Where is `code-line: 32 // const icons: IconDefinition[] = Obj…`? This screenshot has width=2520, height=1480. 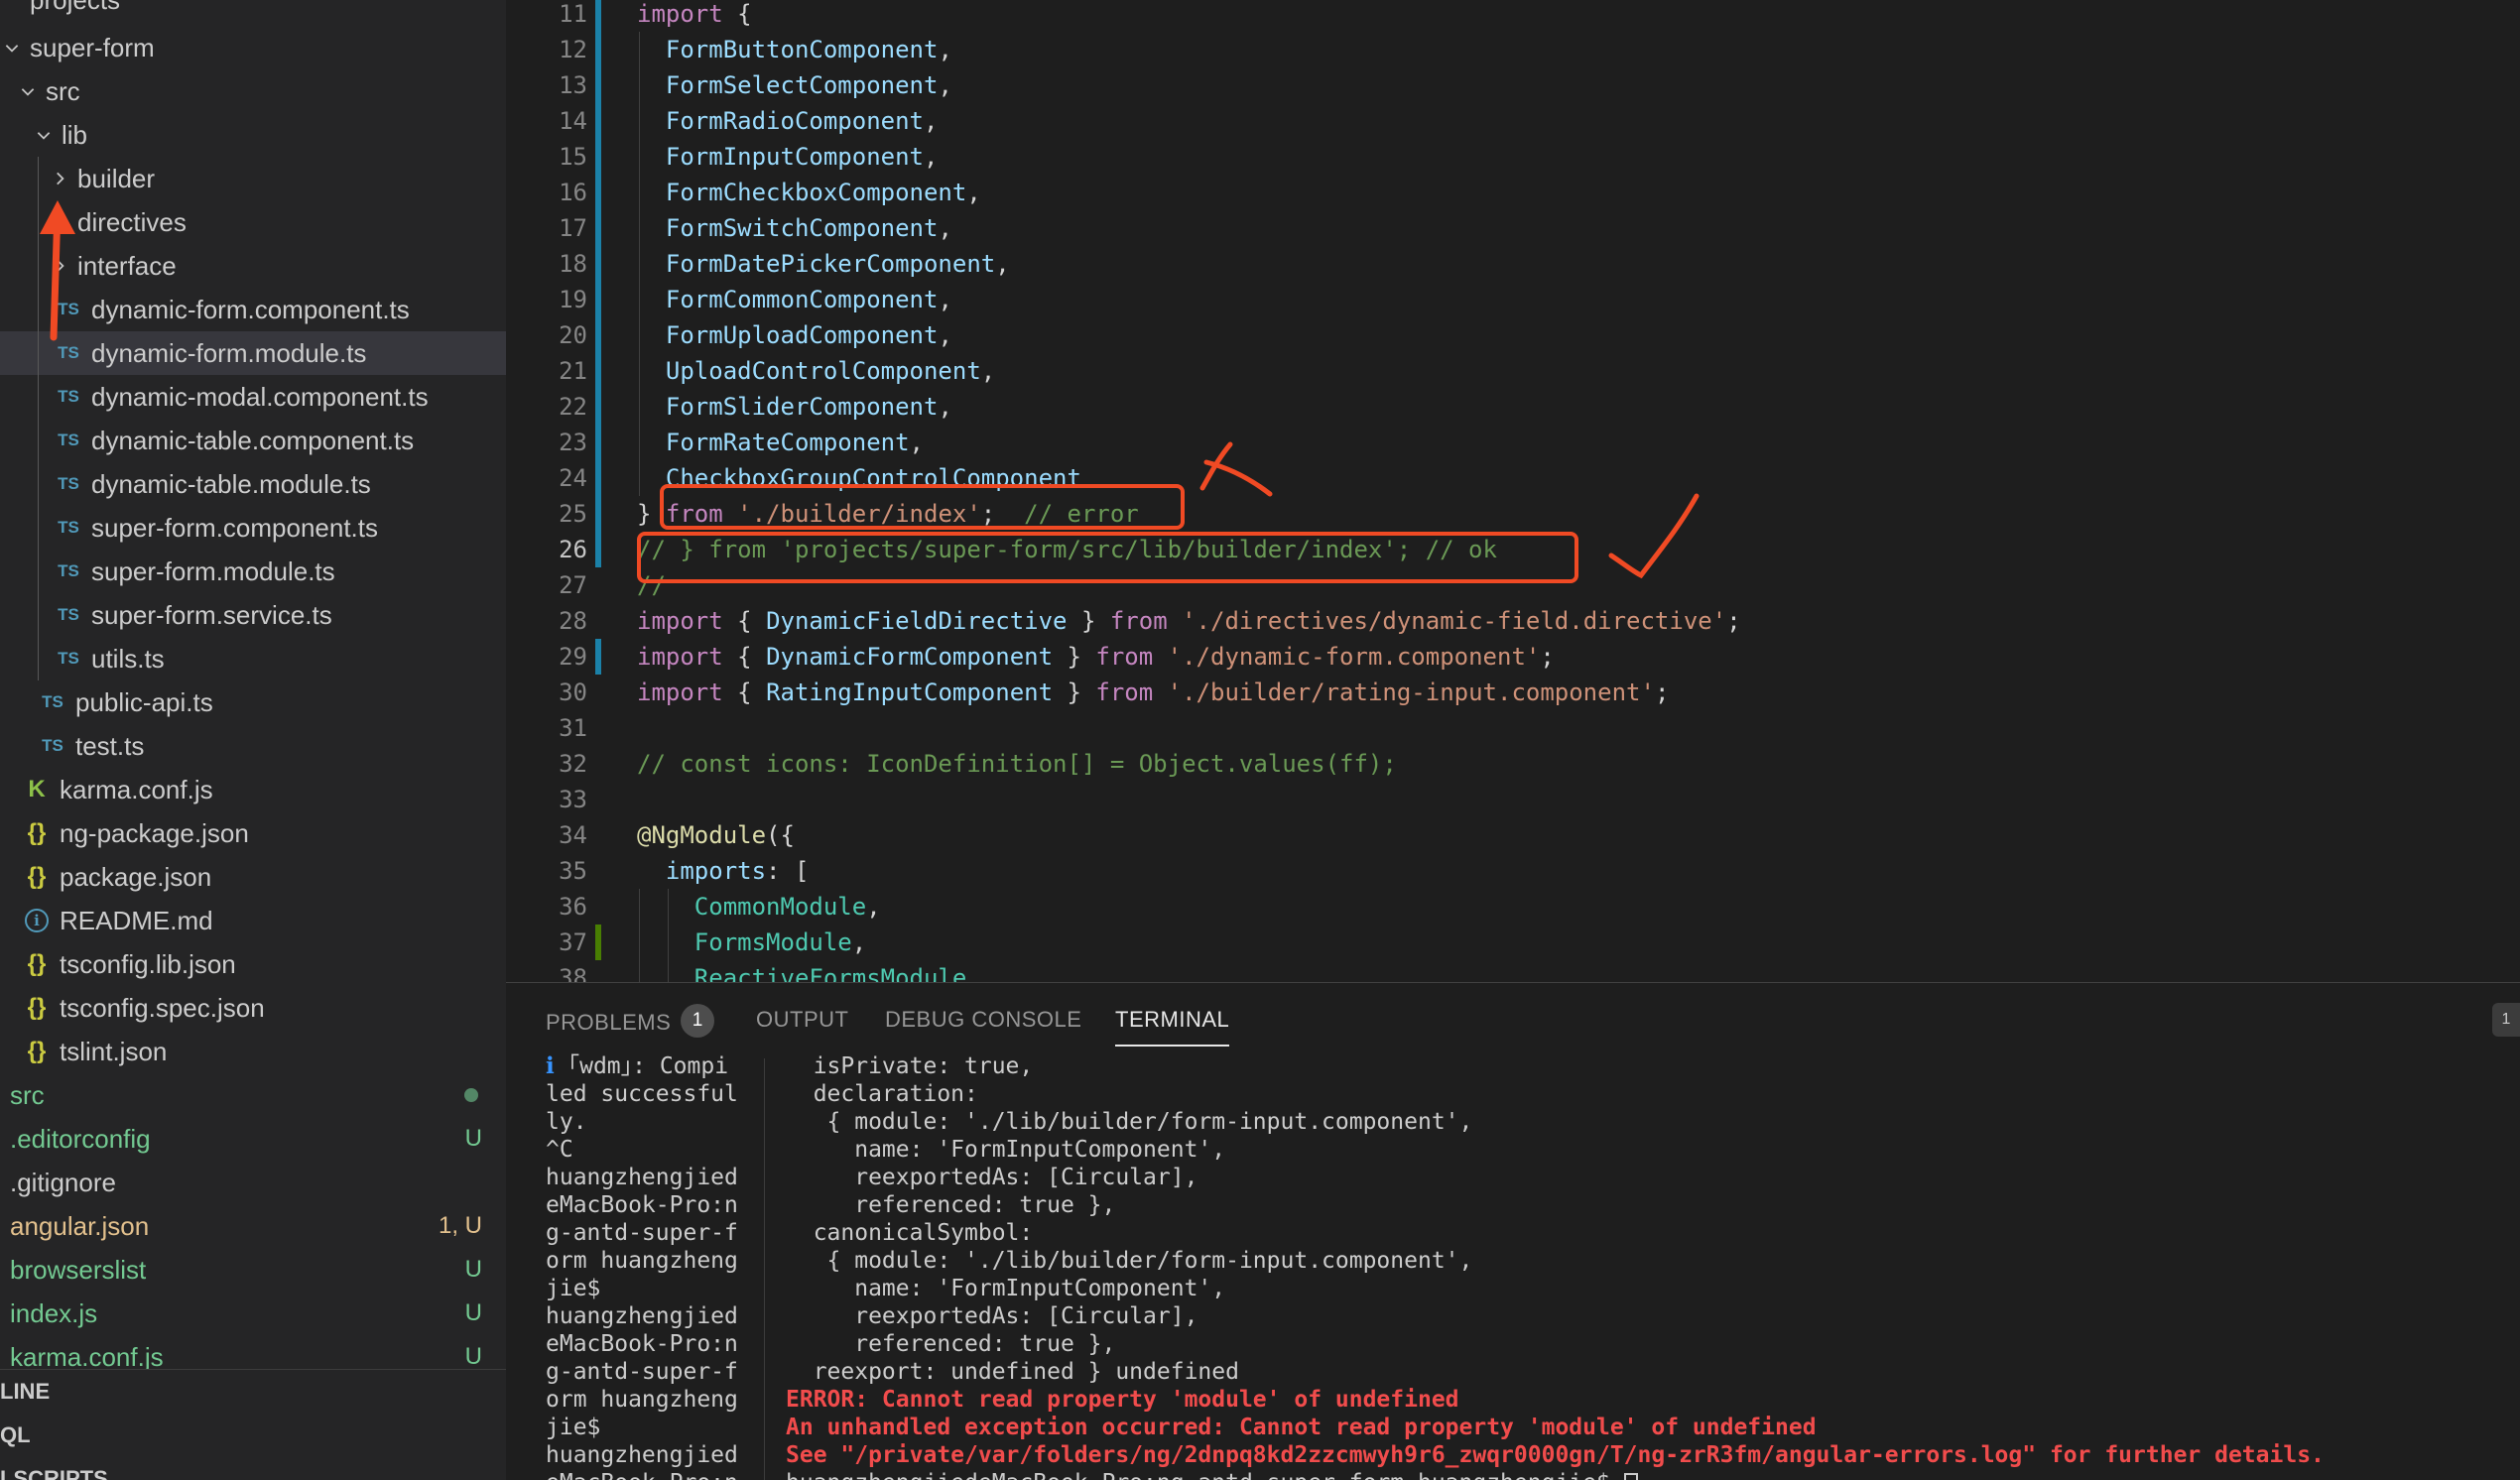 code-line: 32 // const icons: IconDefinition[] = Obj… is located at coordinates (1513, 764).